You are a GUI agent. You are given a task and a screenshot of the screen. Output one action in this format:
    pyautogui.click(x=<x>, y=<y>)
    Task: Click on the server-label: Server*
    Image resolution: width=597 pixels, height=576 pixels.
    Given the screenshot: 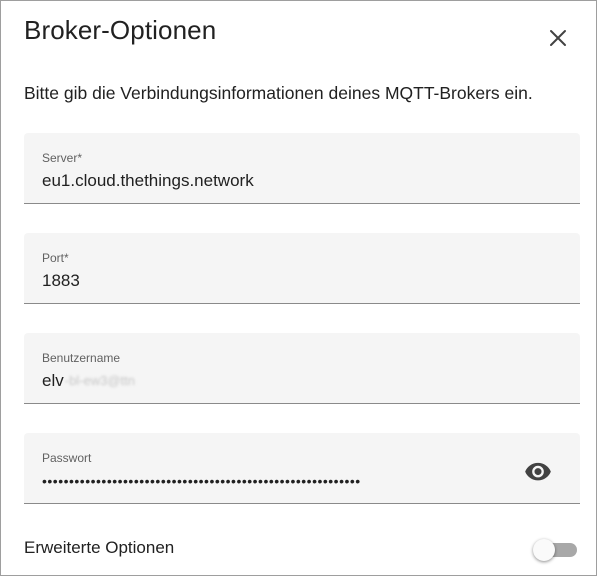 What is the action you would take?
    pyautogui.click(x=62, y=158)
    